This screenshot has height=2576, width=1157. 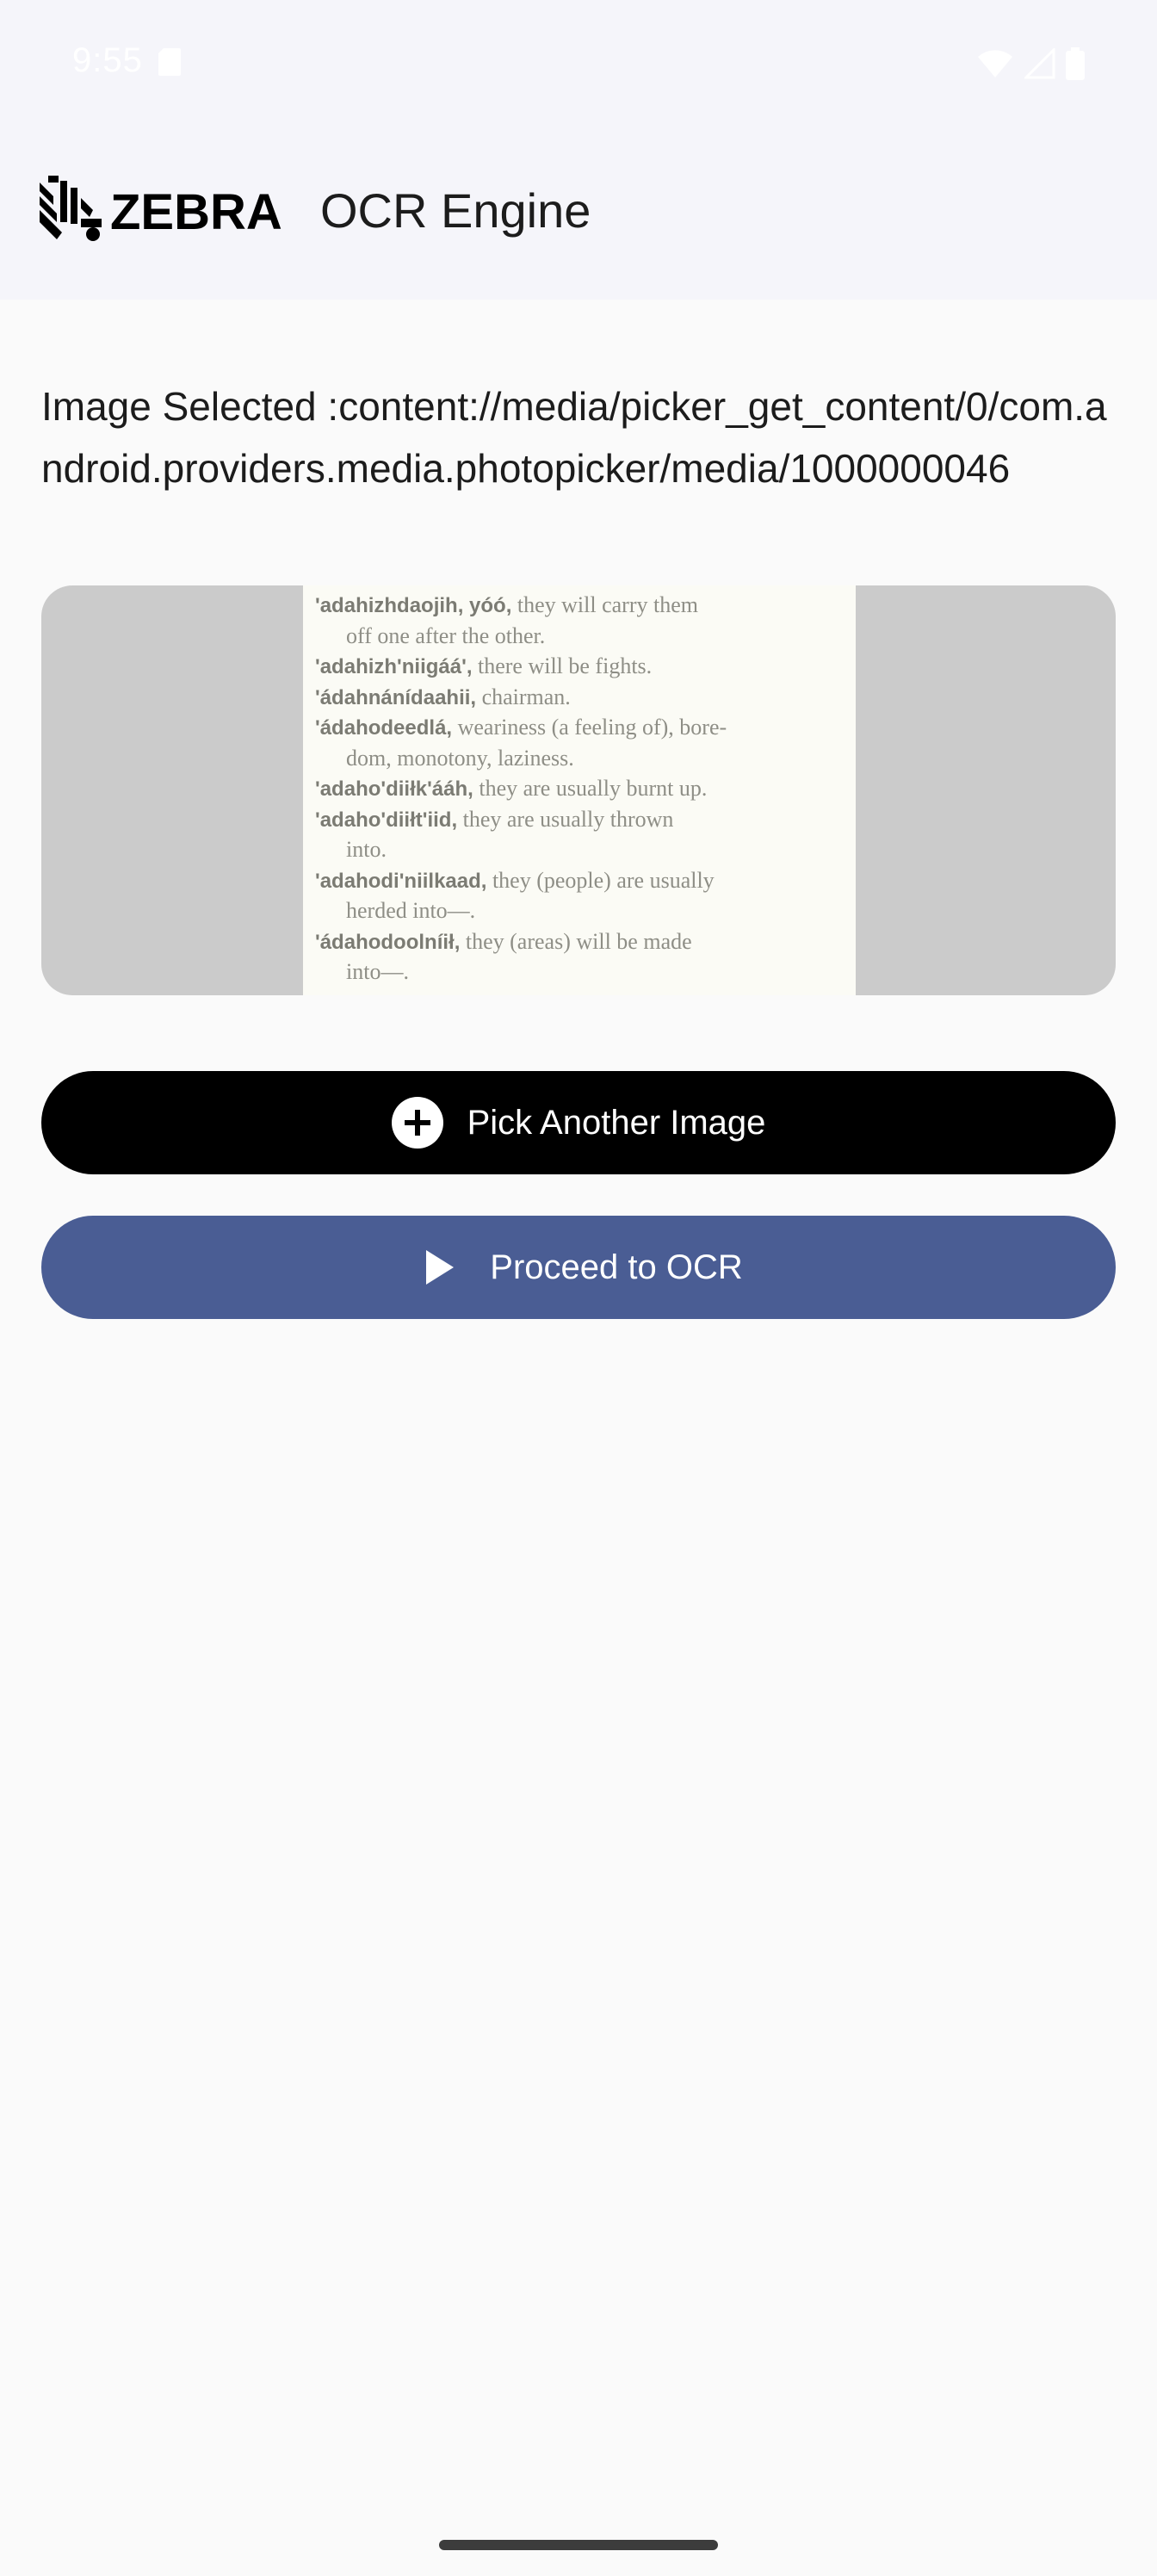 I want to click on preview-term: 'adahizh'niigáá',, so click(x=394, y=666).